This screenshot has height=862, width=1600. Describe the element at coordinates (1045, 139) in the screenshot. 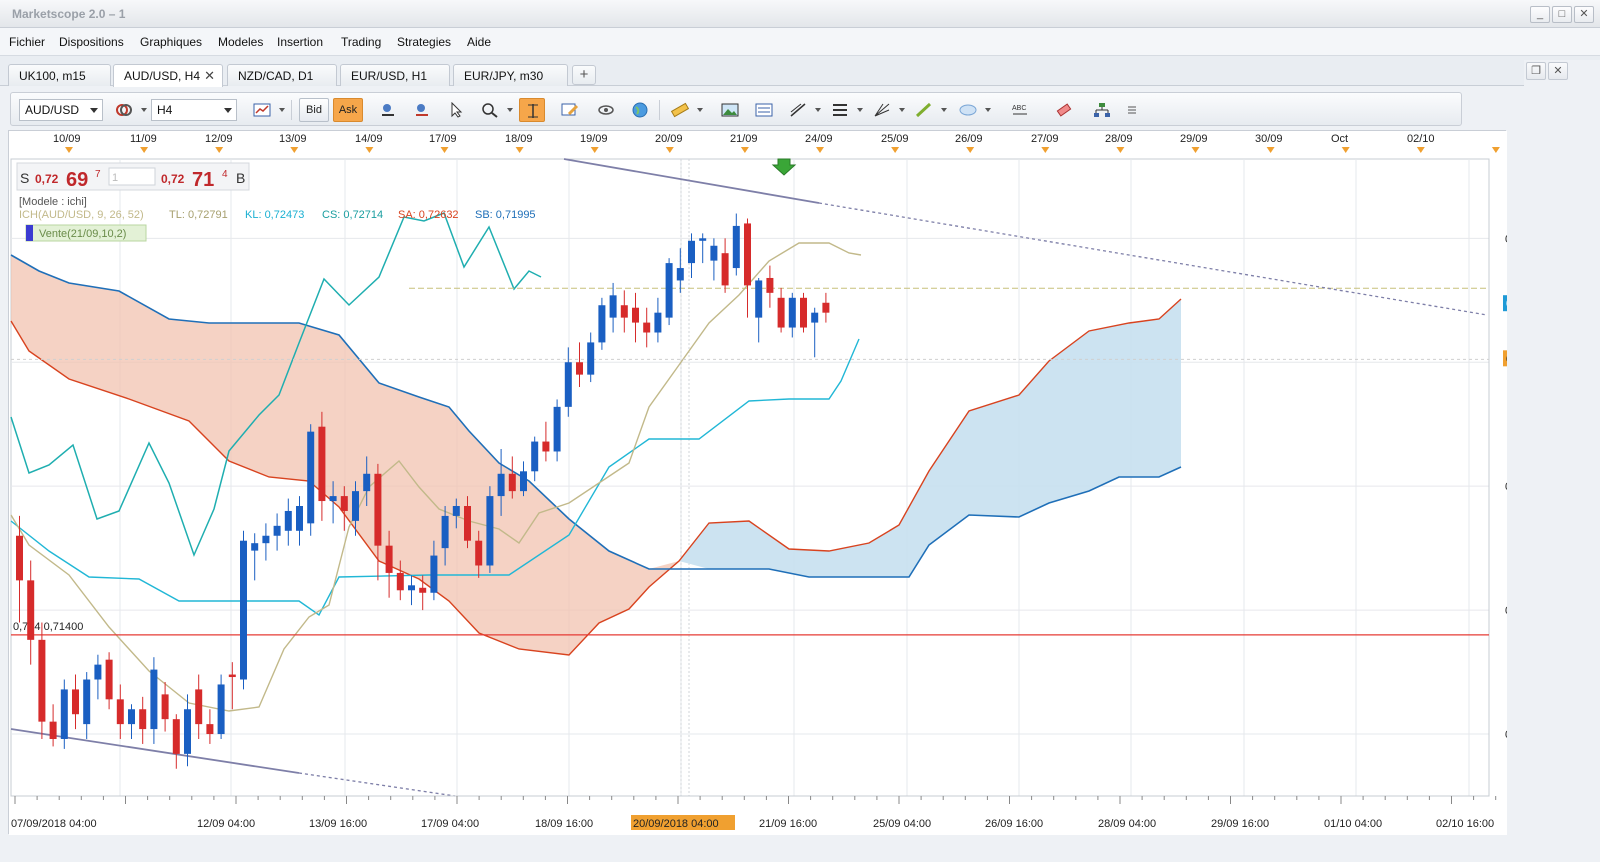

I see `top-date-label: 27/09` at that location.